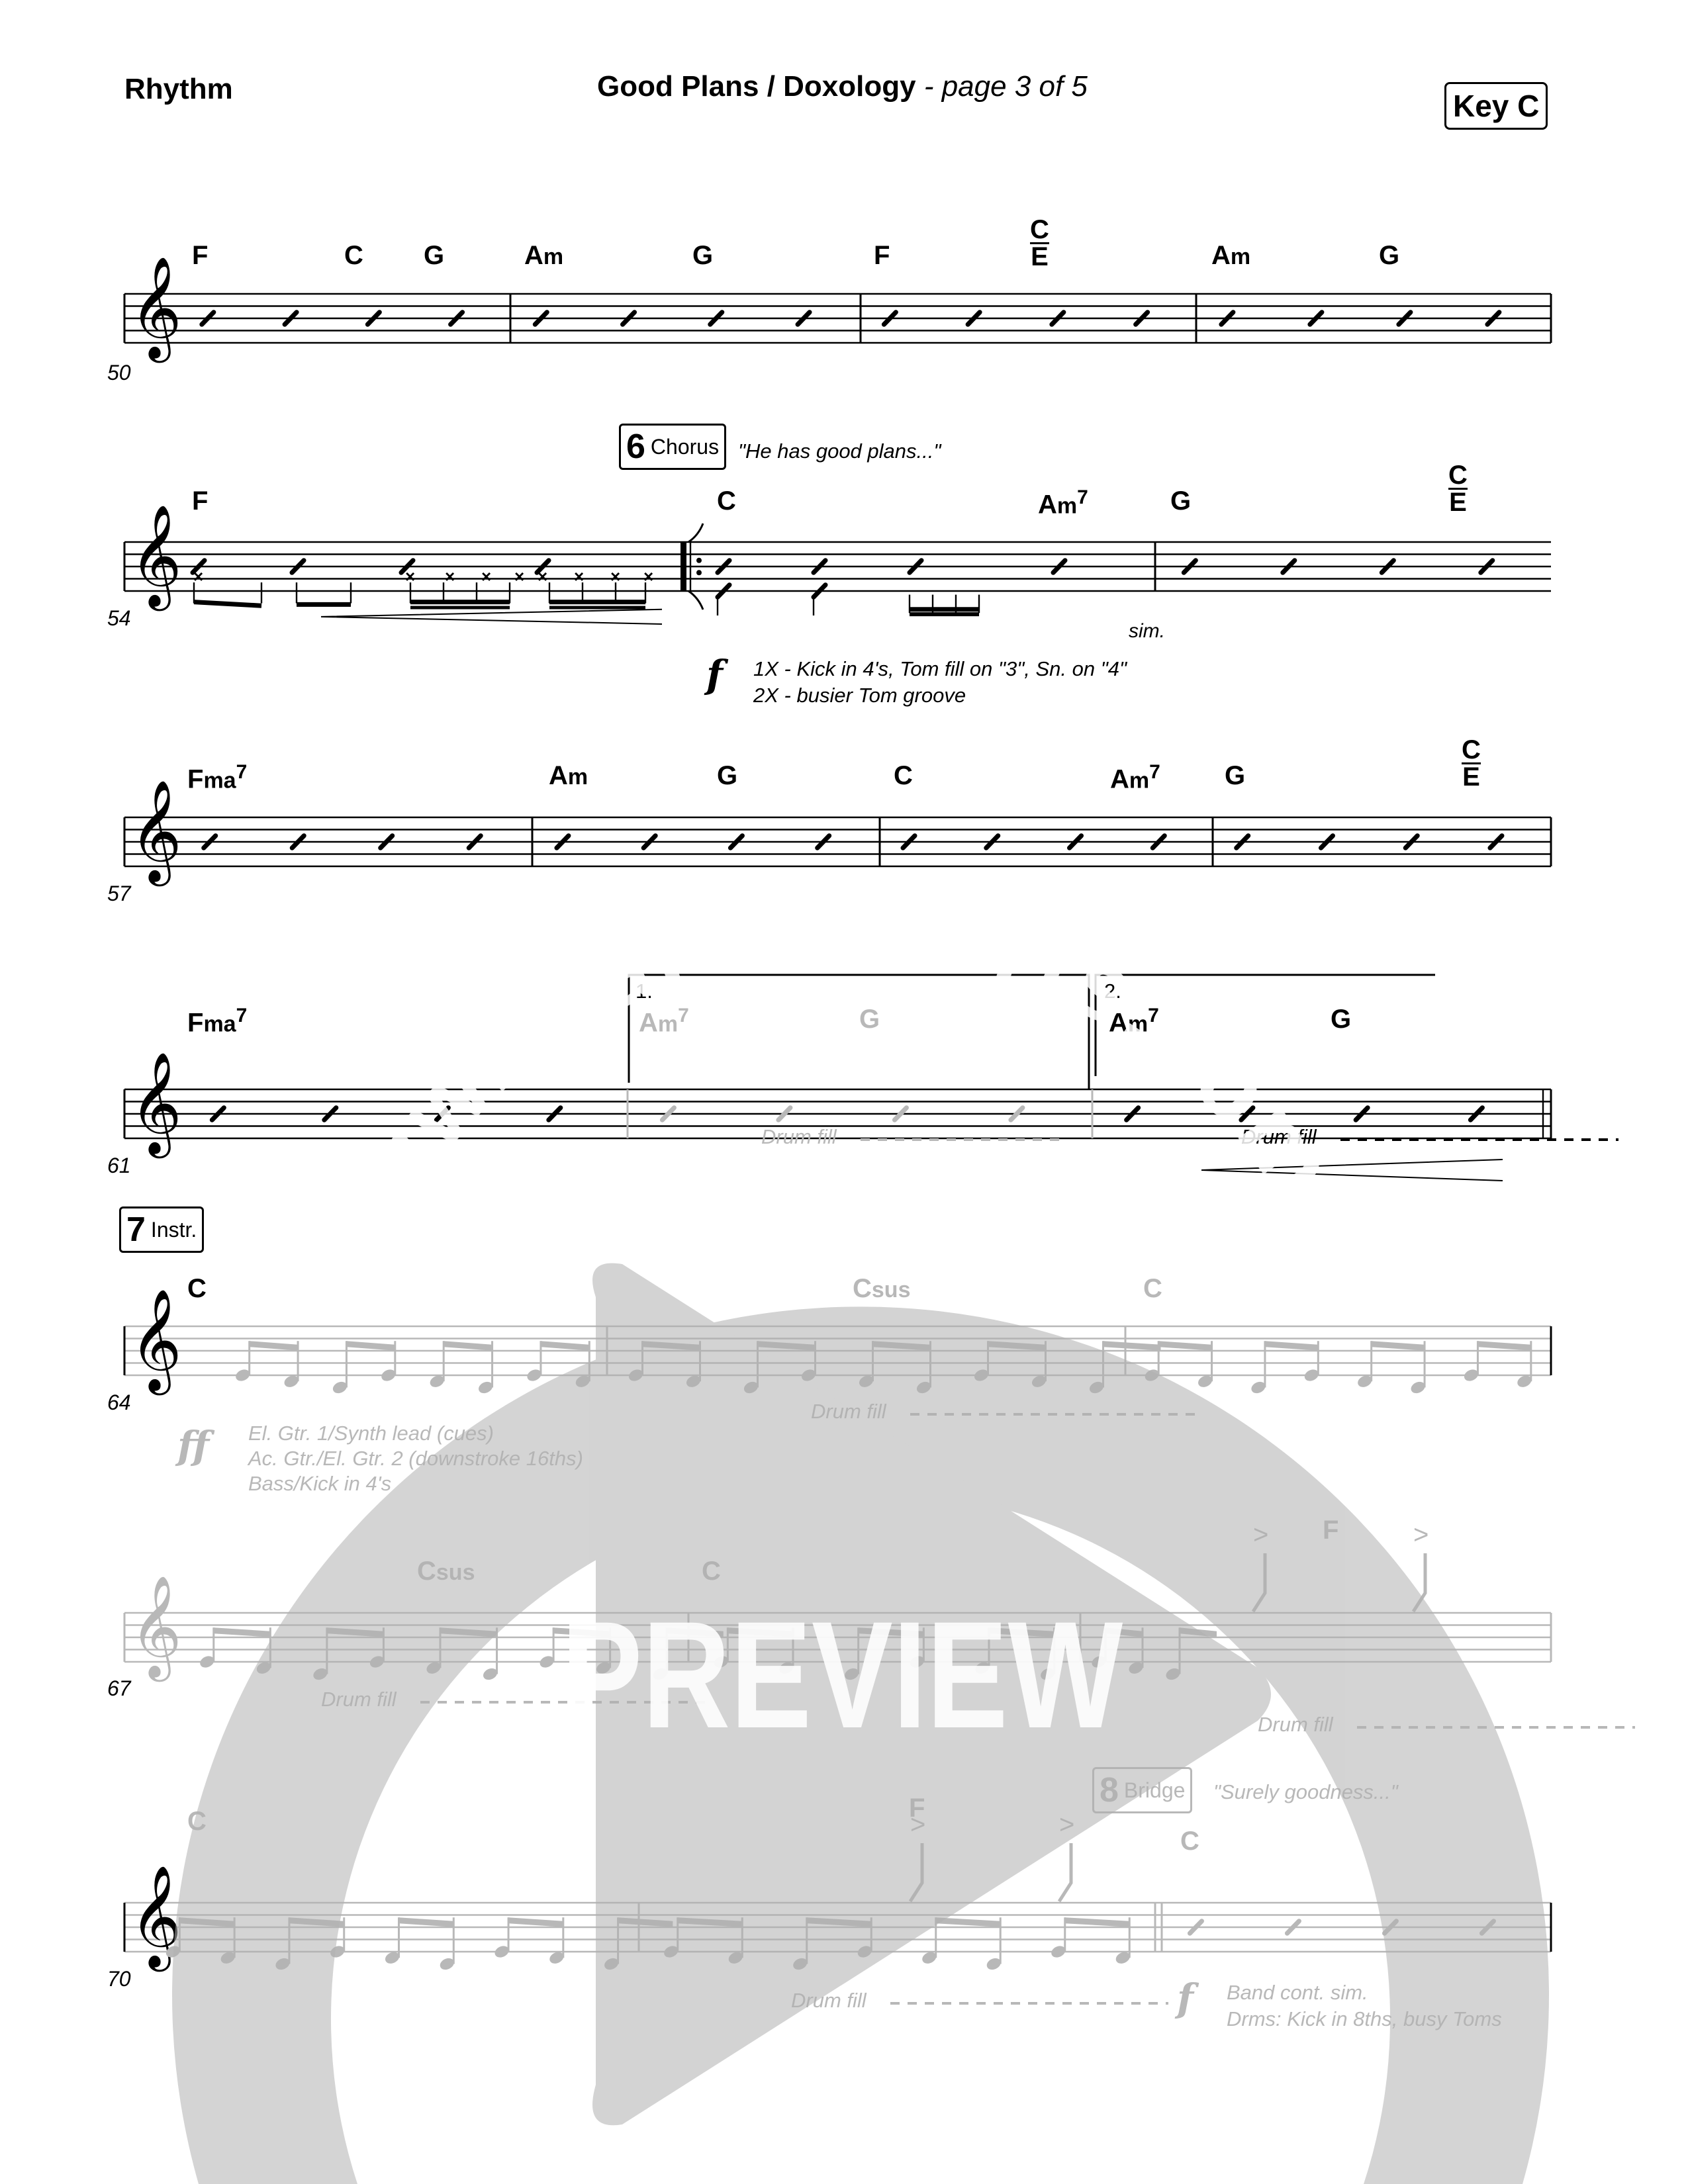  Describe the element at coordinates (119, 893) in the screenshot. I see `measure-number: 57` at that location.